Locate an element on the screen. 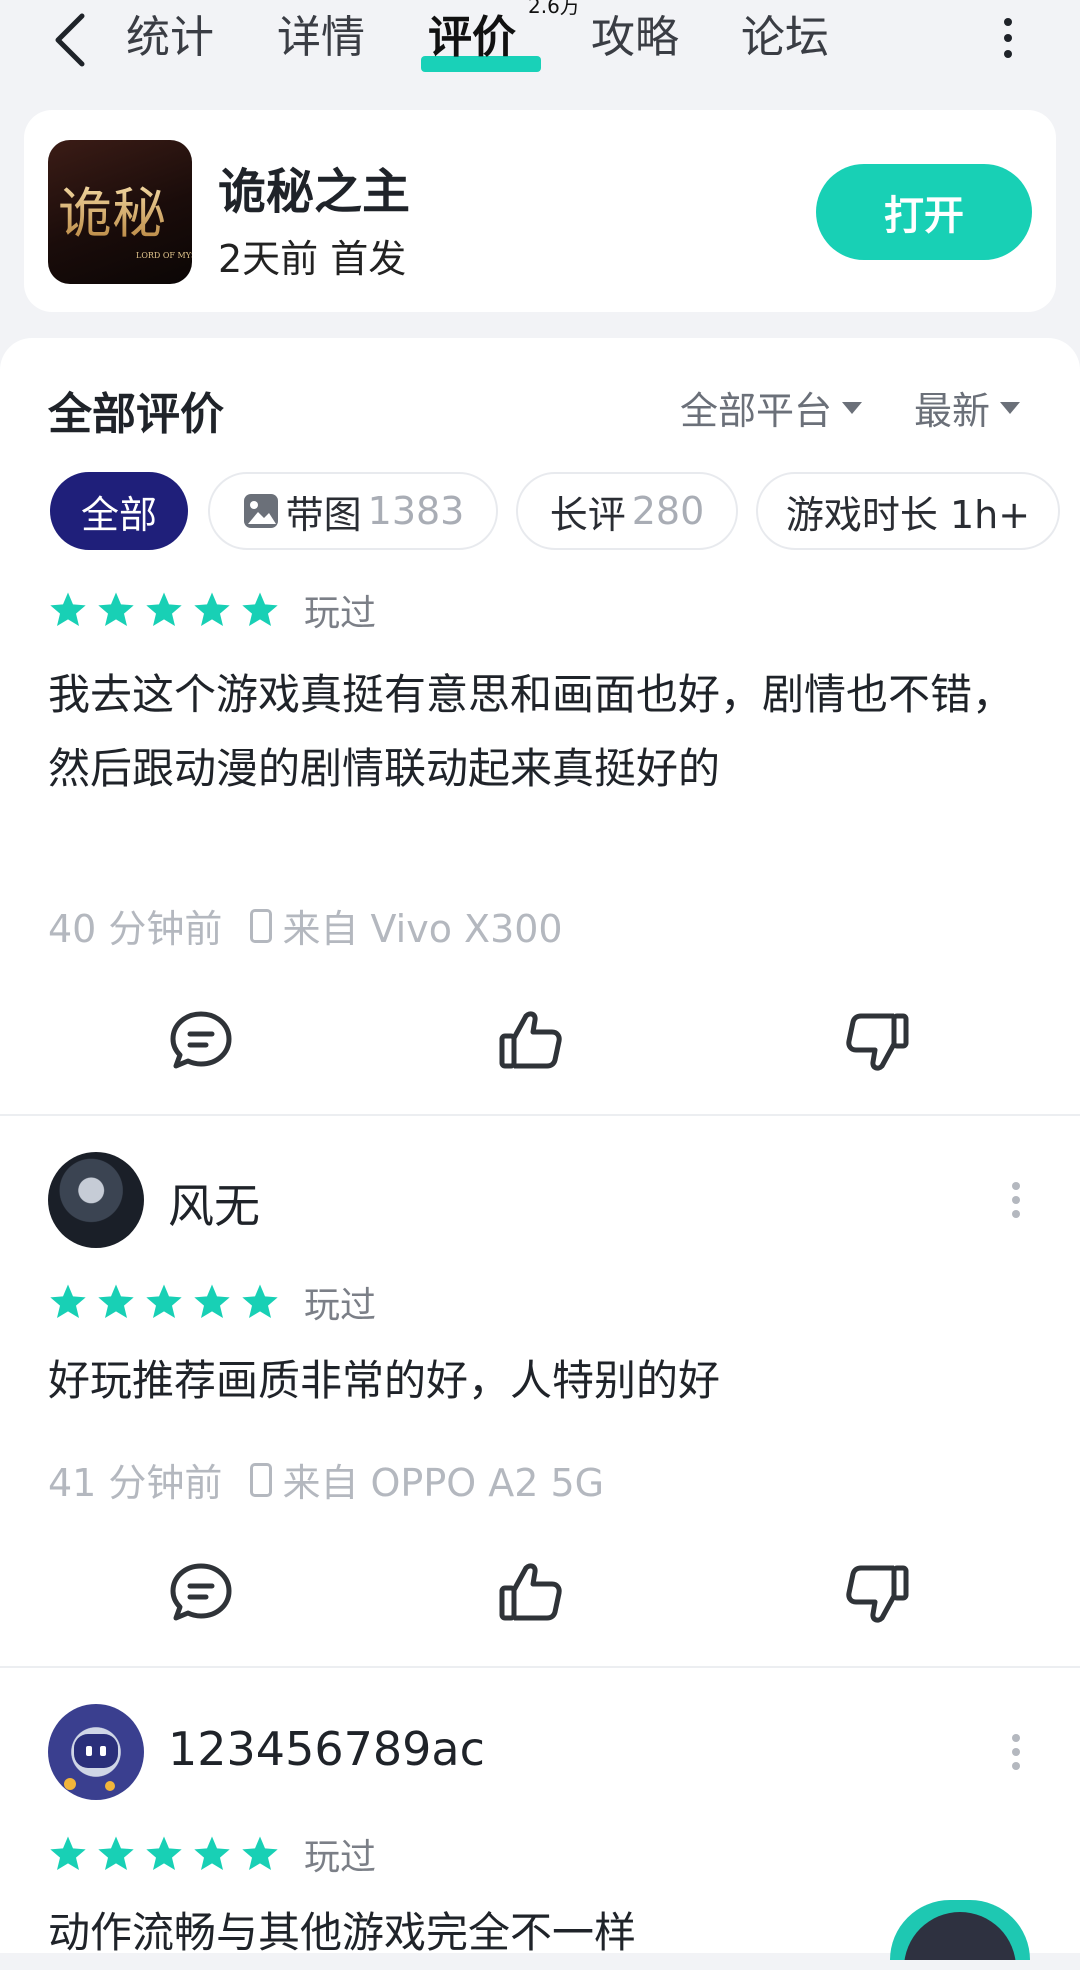 The height and width of the screenshot is (1970, 1080). username: 风无 is located at coordinates (214, 1203).